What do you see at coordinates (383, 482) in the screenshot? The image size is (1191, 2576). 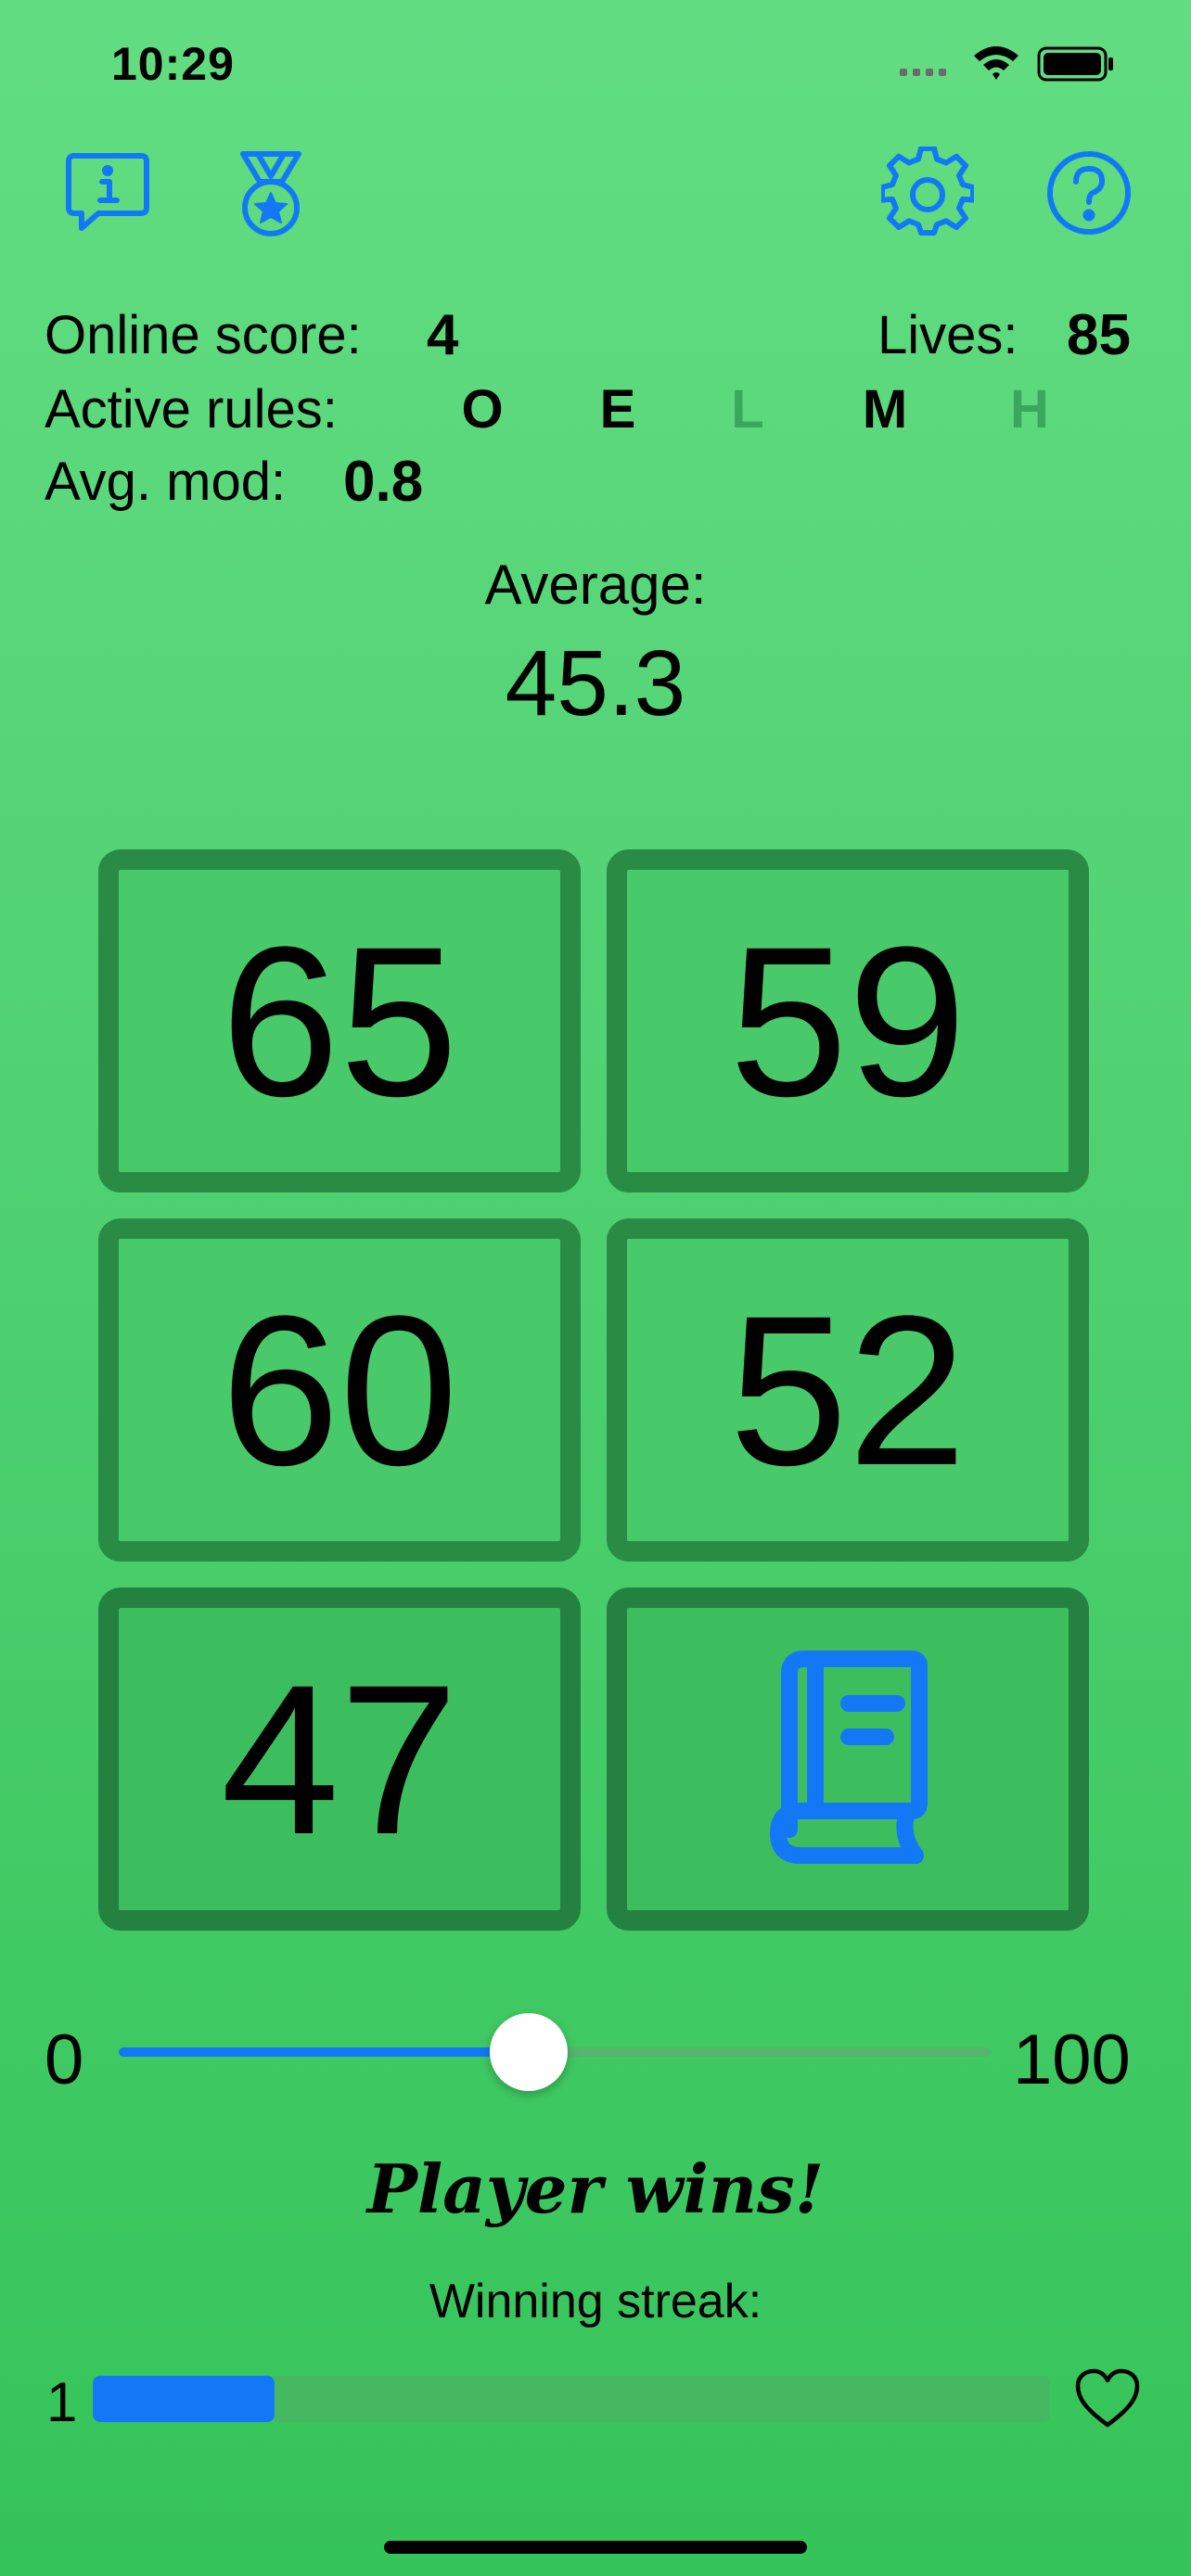 I see `avg-mod-value: 0.8` at bounding box center [383, 482].